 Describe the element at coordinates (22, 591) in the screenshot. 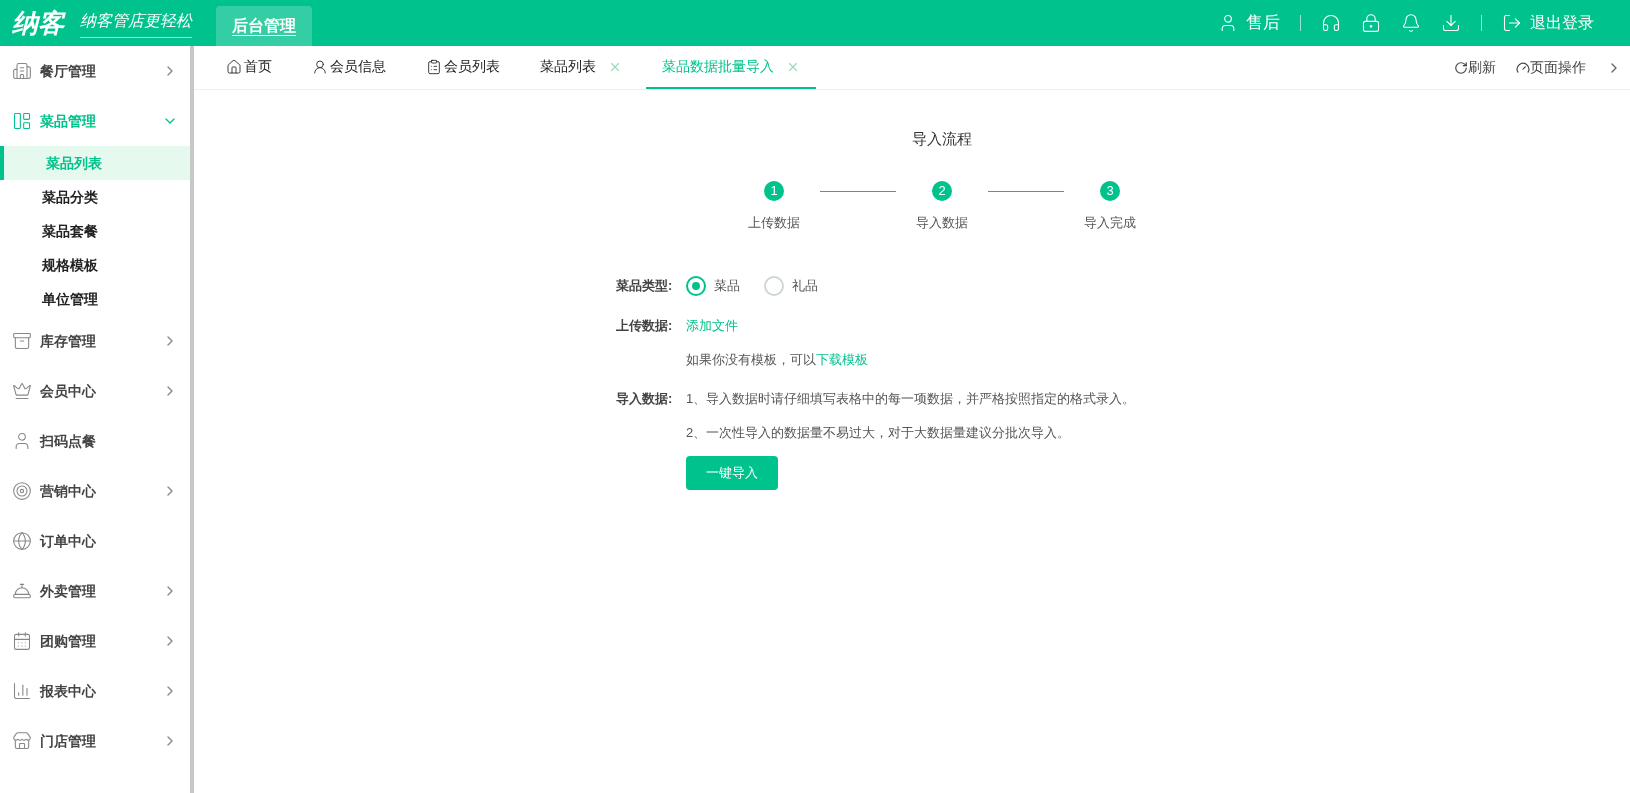

I see `bell-dome-icon` at that location.